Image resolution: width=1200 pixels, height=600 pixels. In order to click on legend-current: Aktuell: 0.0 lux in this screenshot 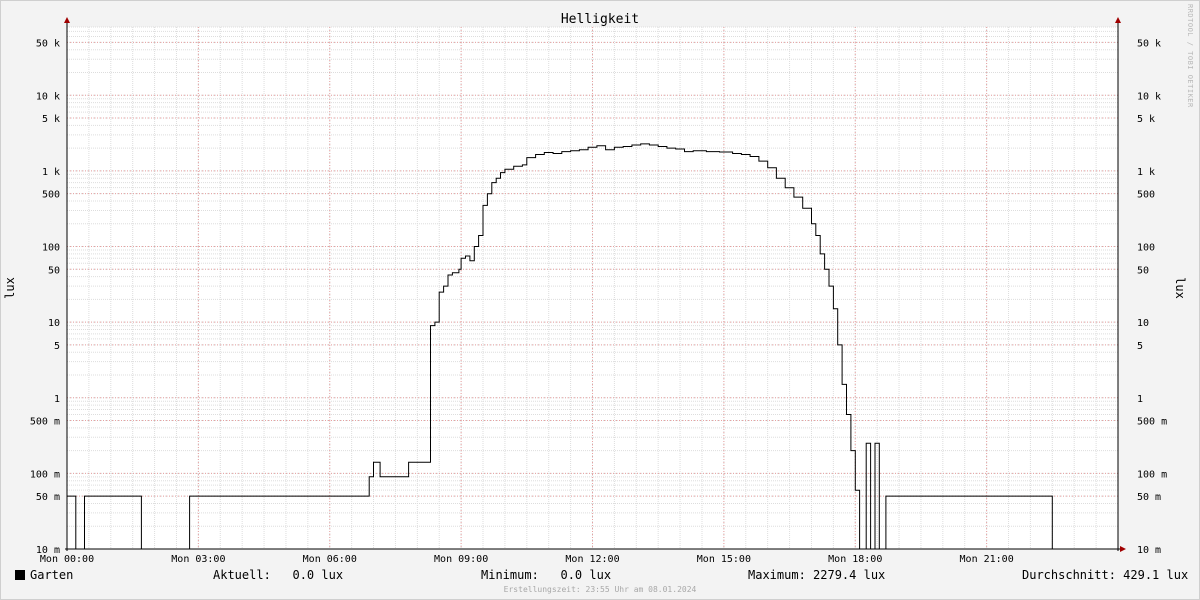, I will do `click(278, 575)`.